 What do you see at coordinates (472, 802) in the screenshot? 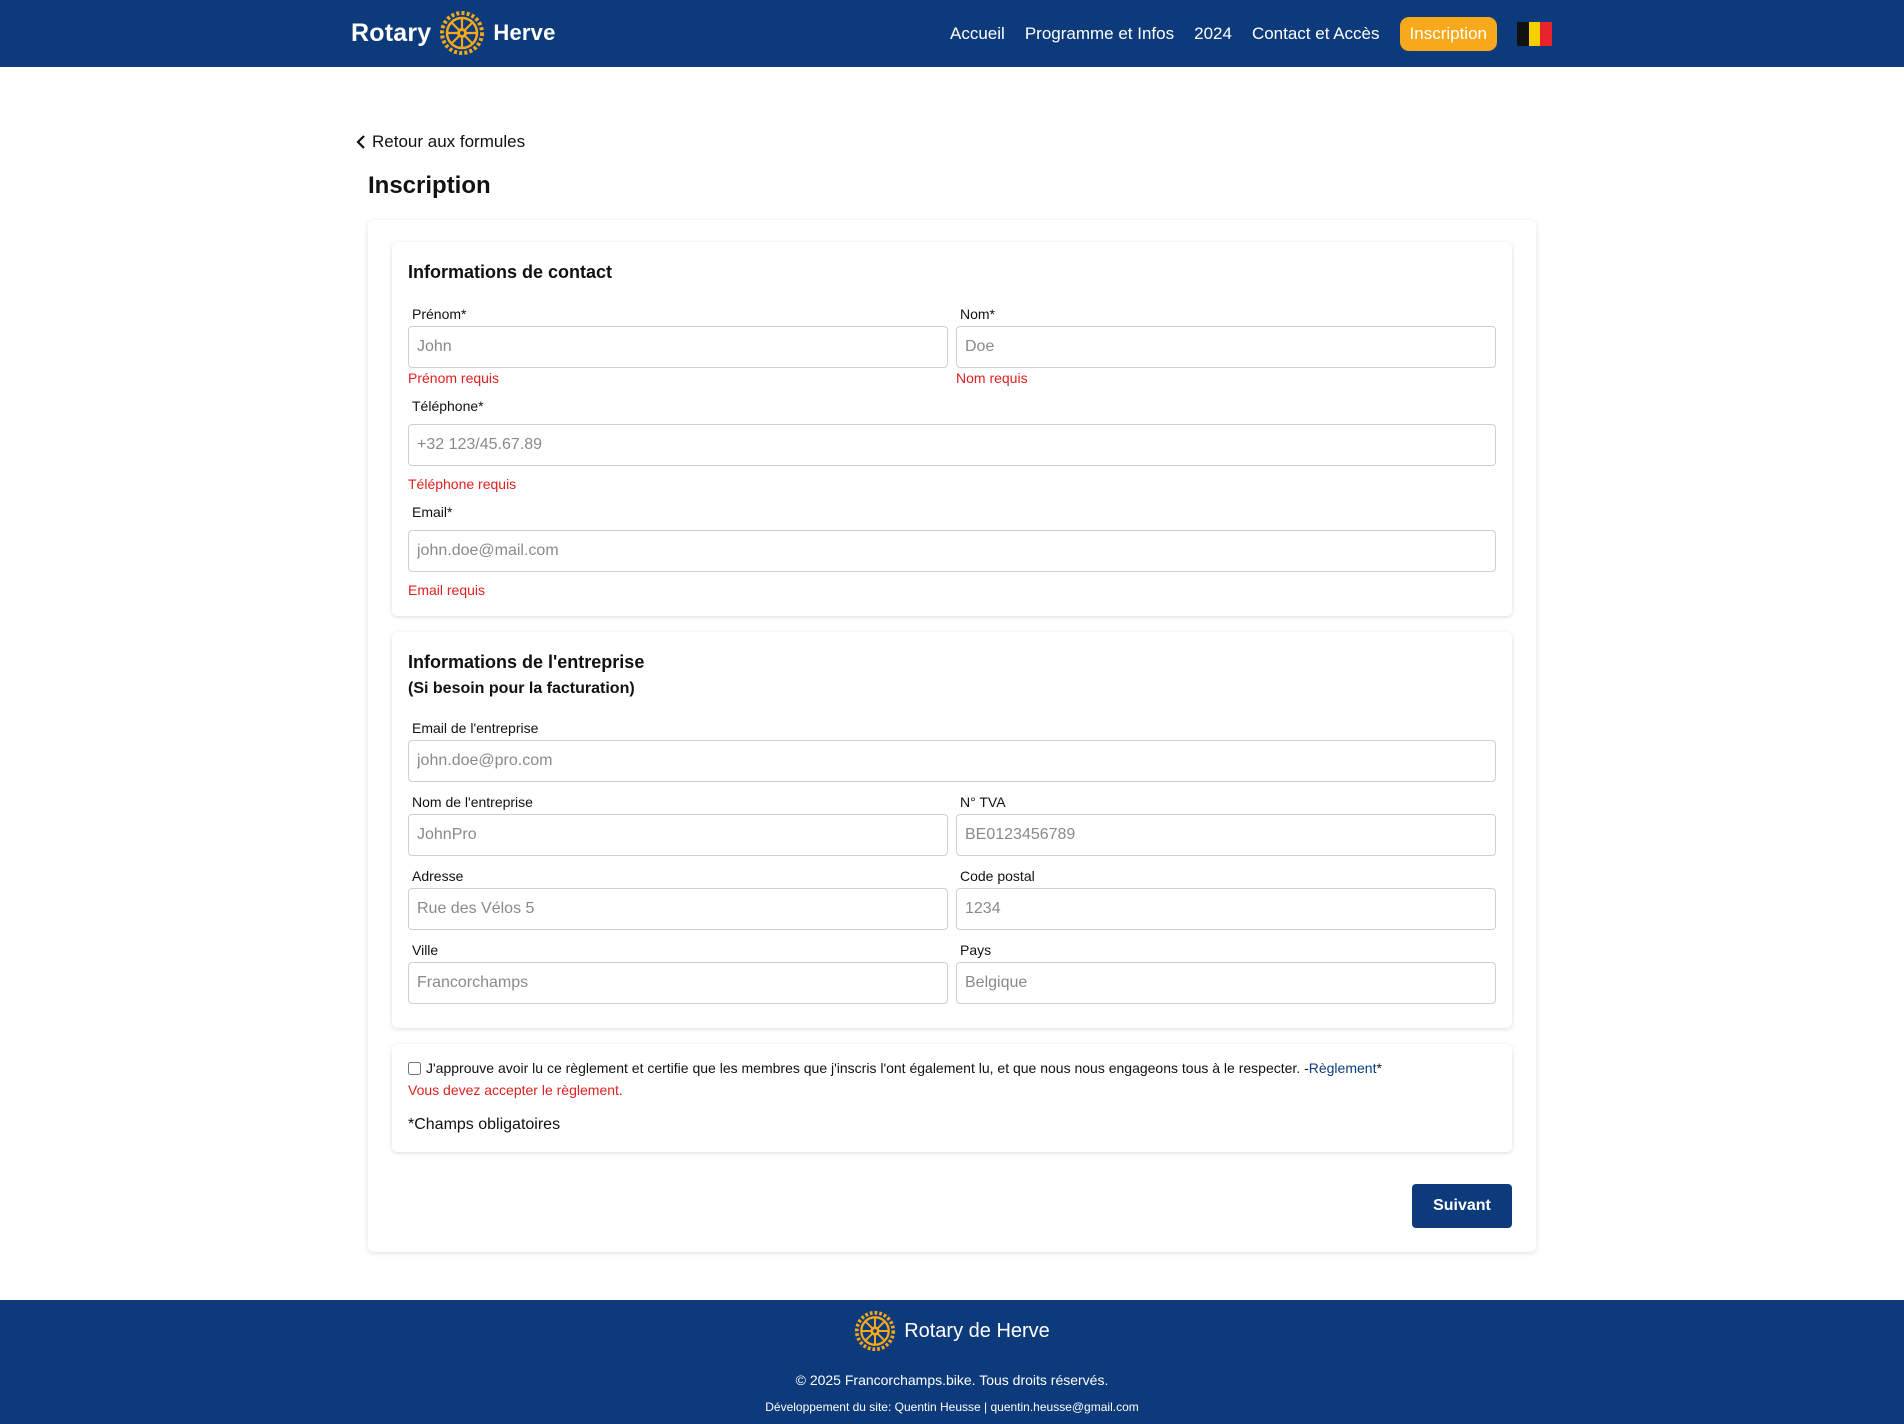
I see `company-name-label: Nom de l'entreprise` at bounding box center [472, 802].